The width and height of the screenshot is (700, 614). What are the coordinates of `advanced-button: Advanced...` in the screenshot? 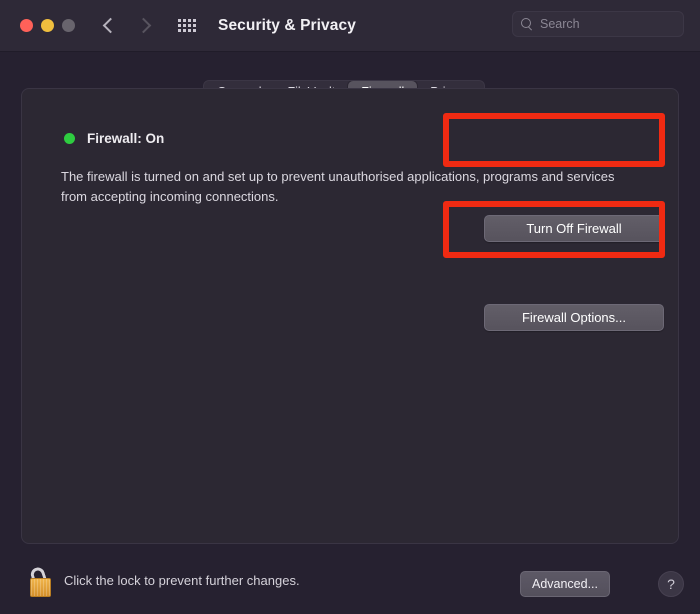 It's located at (565, 584).